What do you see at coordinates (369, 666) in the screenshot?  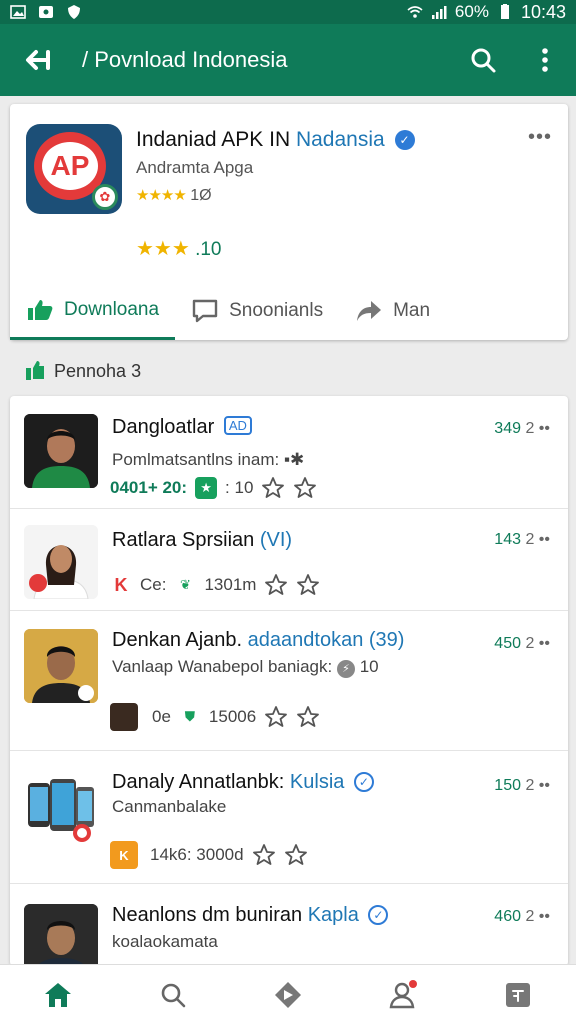 I see `item-desc-tail: 10` at bounding box center [369, 666].